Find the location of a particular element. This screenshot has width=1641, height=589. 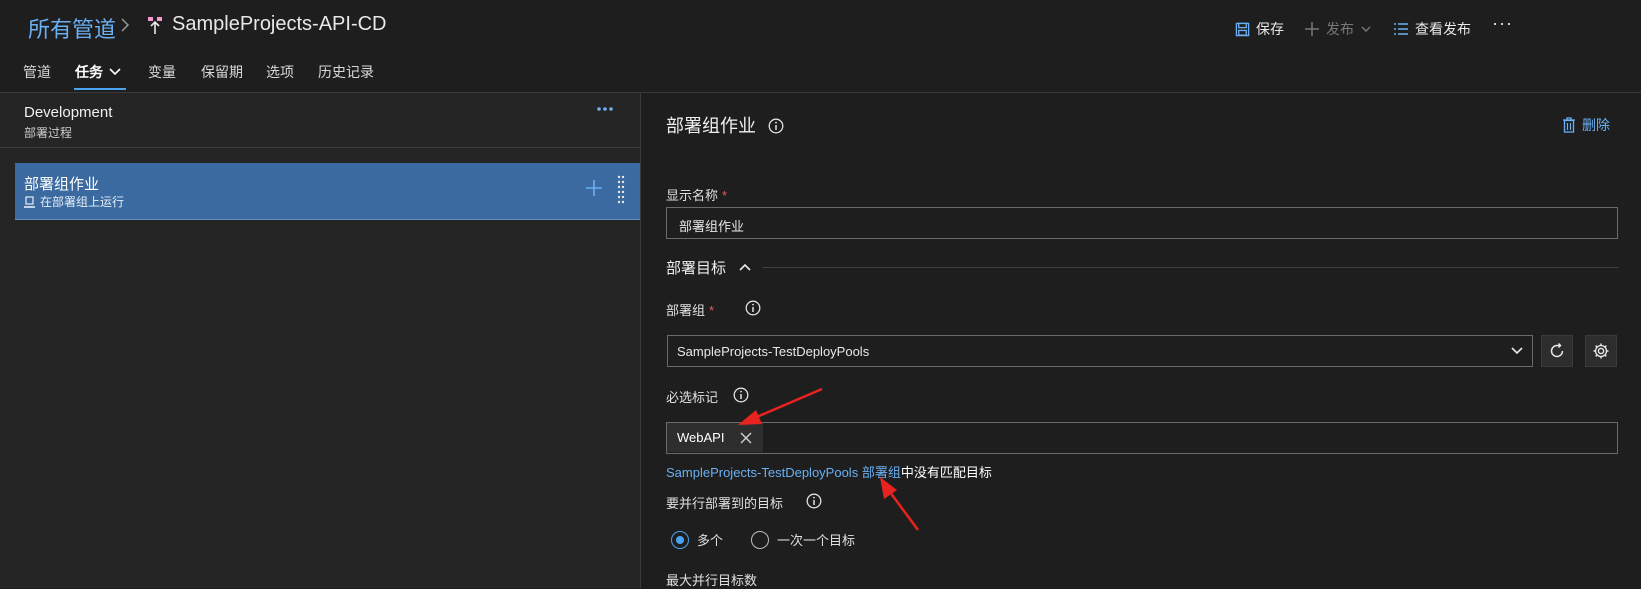

chevron-up-icon is located at coordinates (745, 267).